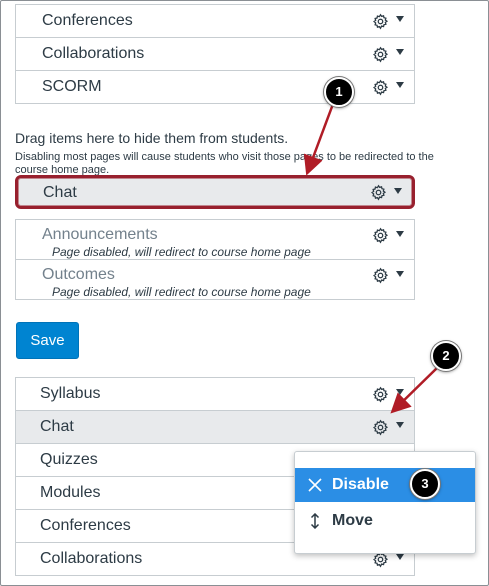 Image resolution: width=489 pixels, height=586 pixels. I want to click on menu-item-move: Move, so click(385, 521).